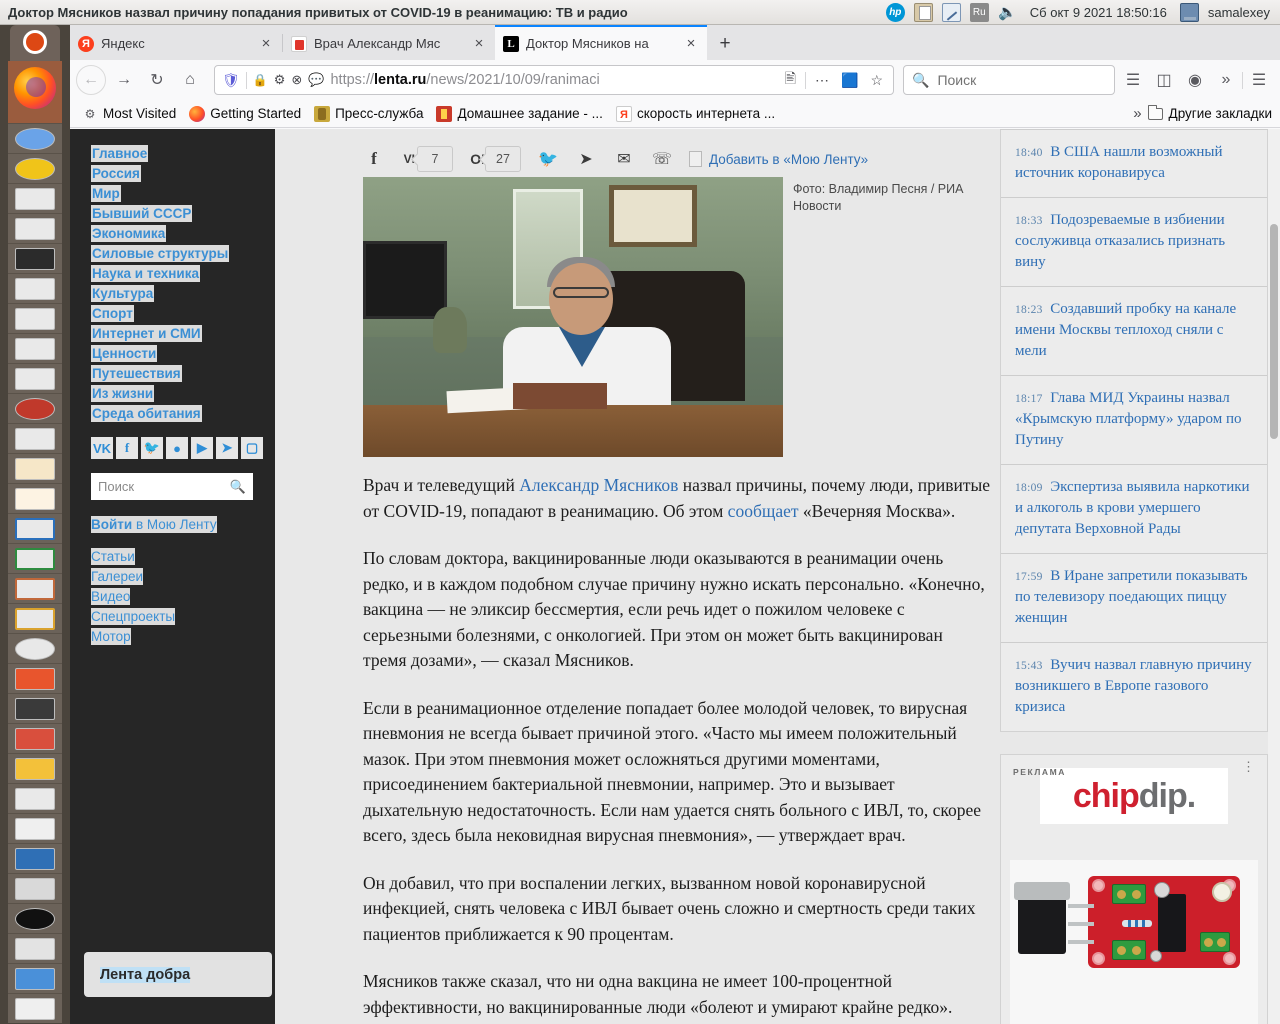  I want to click on odnoklassniki-icon: ●, so click(177, 448).